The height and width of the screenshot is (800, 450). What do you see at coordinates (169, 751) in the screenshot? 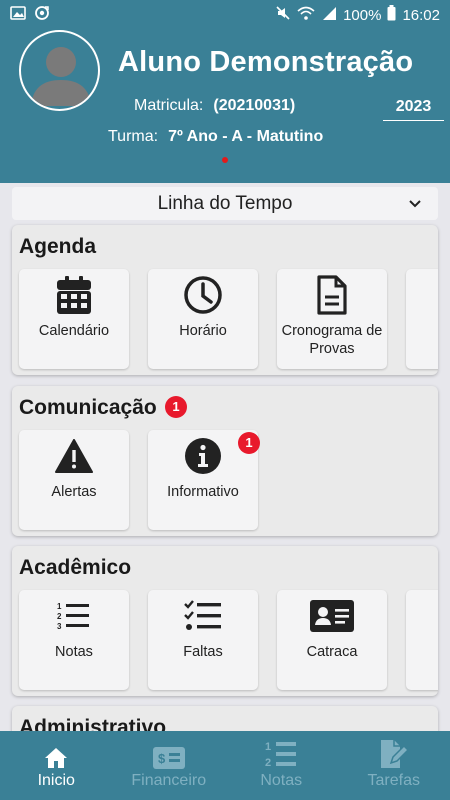
I see `money-icon: $` at bounding box center [169, 751].